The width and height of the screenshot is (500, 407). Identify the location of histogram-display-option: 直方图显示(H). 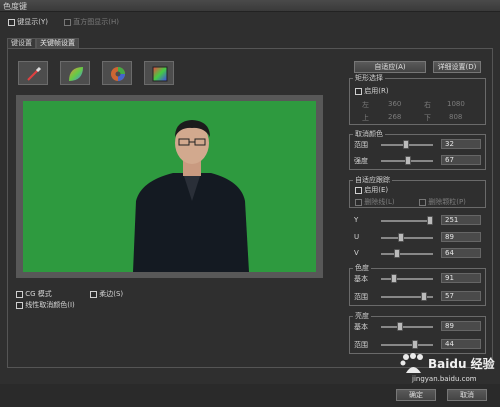
(91, 22).